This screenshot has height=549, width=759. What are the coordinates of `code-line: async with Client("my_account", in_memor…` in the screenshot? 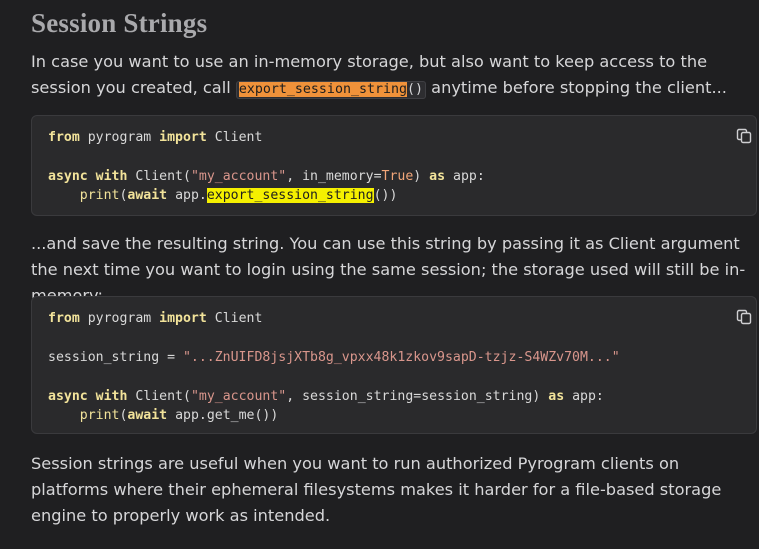 It's located at (266, 176).